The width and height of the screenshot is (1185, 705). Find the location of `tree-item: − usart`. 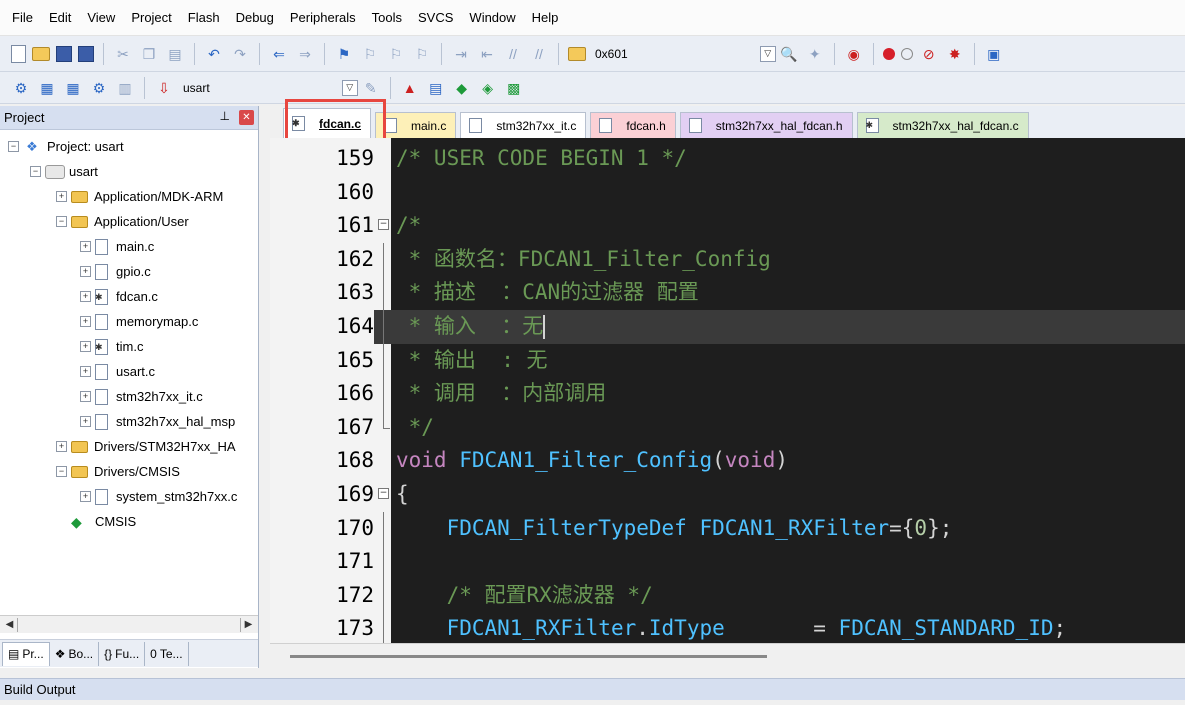

tree-item: − usart is located at coordinates (129, 171).